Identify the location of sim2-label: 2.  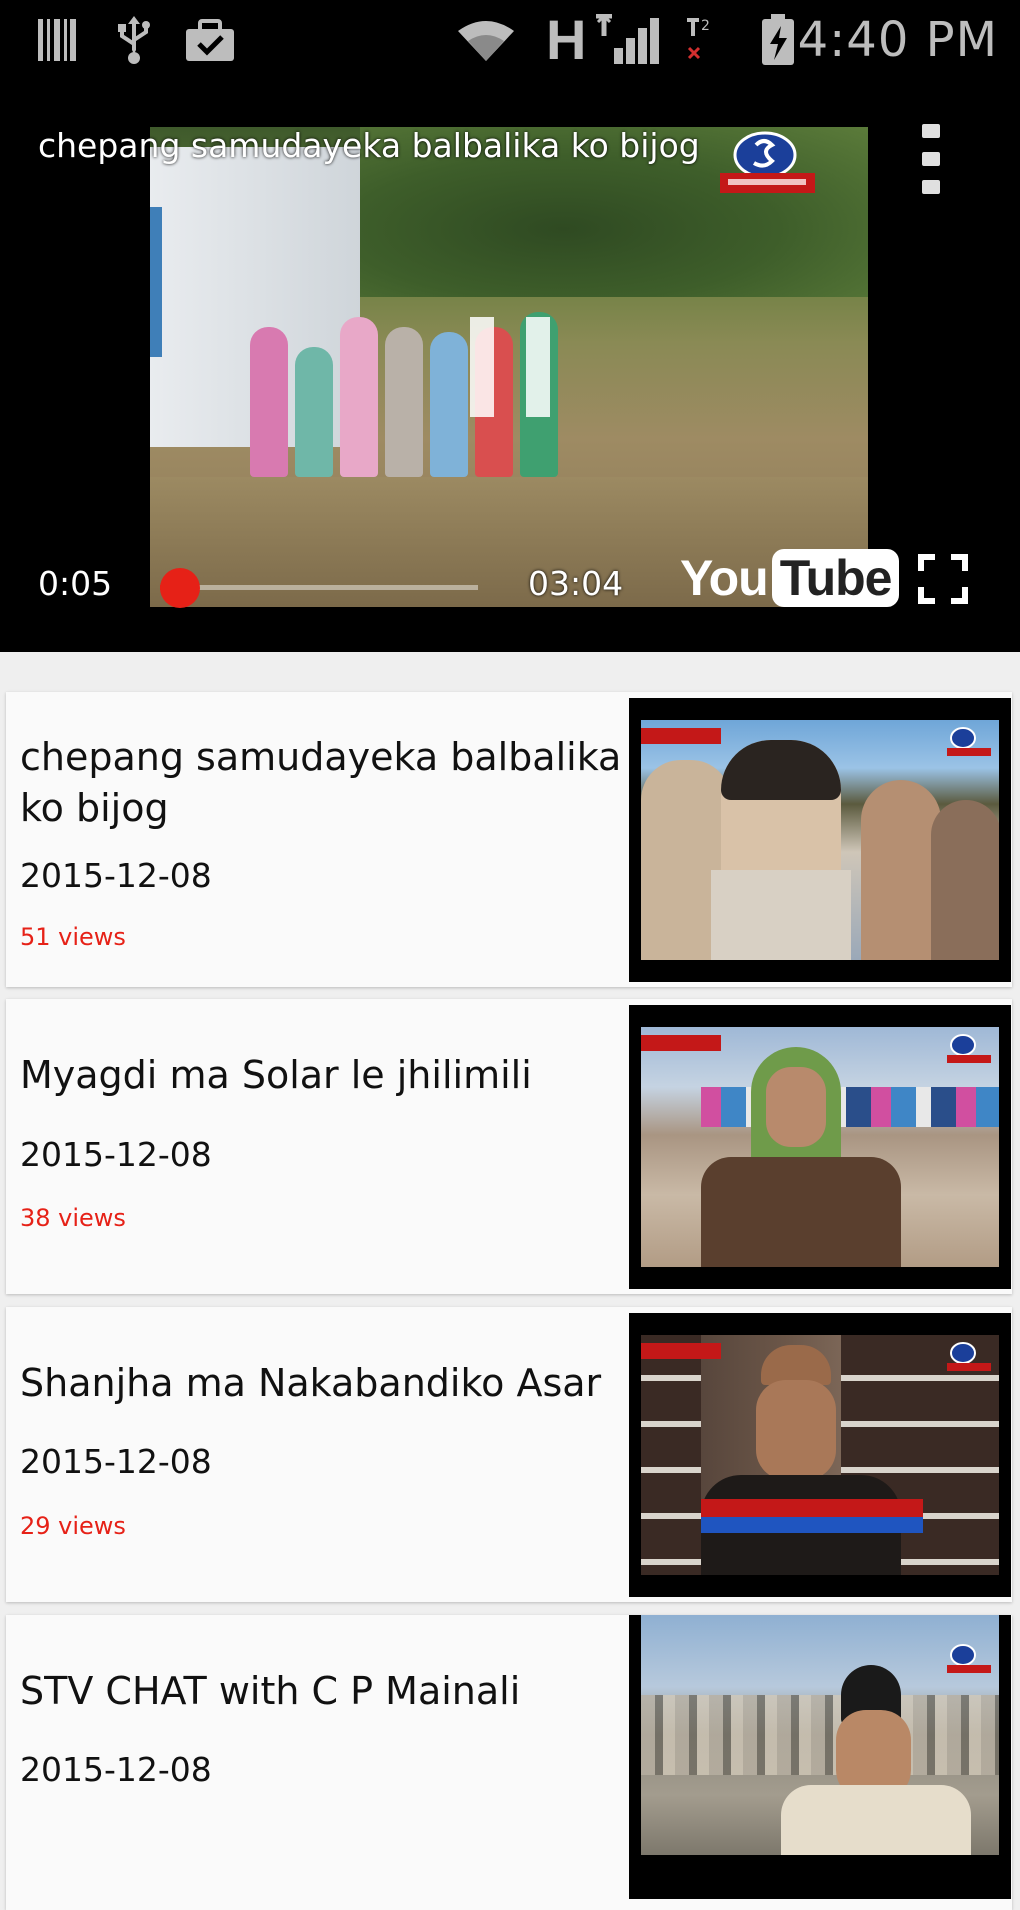
(705, 26).